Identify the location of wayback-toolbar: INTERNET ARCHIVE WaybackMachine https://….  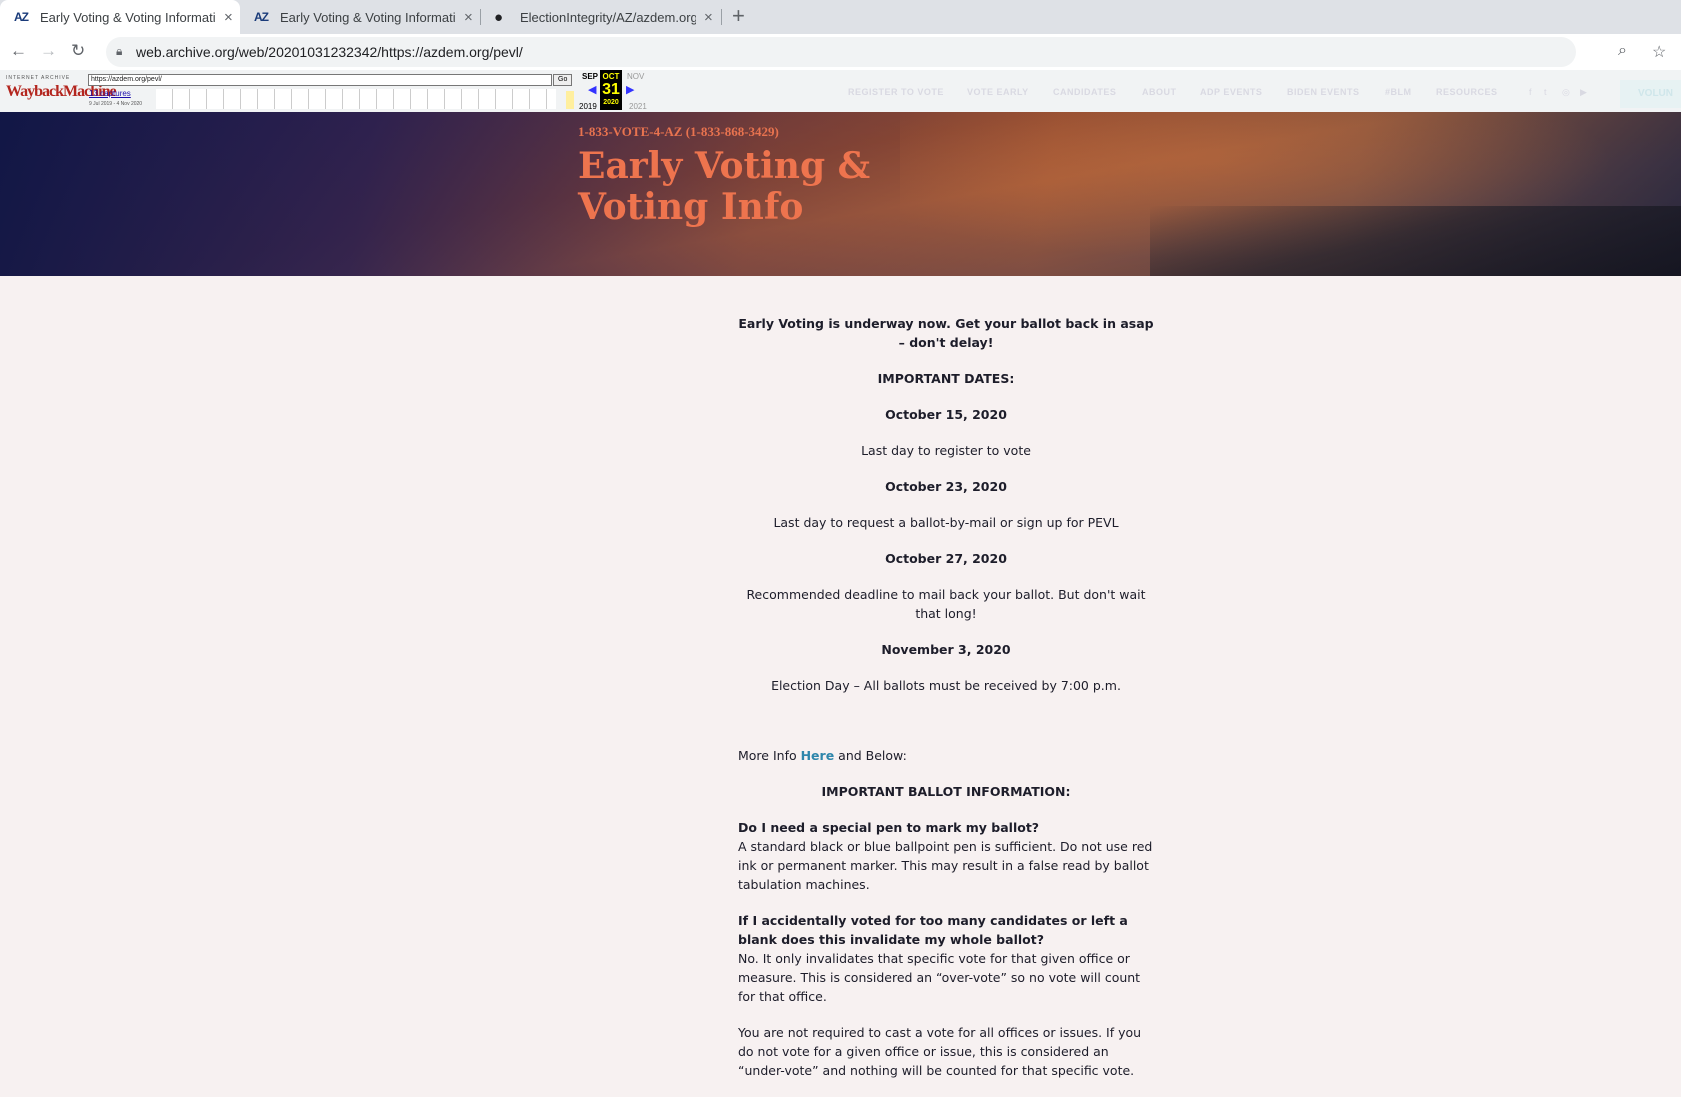
(840, 91).